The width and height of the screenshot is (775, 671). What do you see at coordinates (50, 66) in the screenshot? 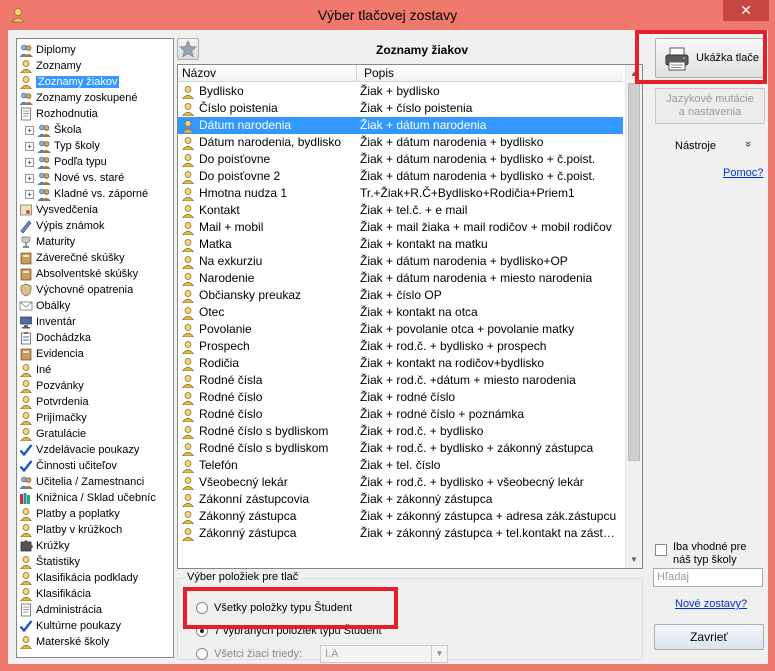
I see `tree-item: Zoznamy` at bounding box center [50, 66].